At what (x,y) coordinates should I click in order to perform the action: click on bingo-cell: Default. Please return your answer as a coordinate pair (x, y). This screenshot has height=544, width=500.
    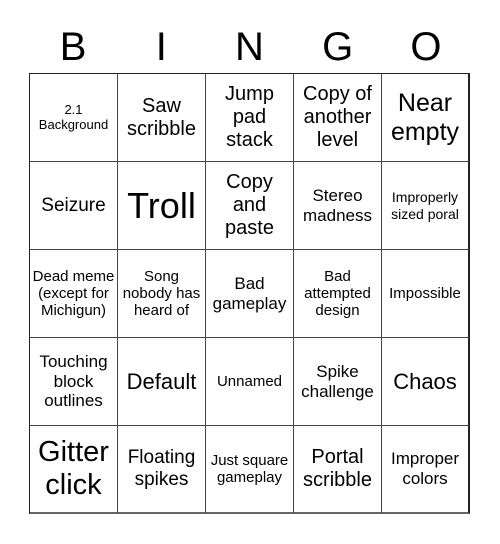
    Looking at the image, I should click on (162, 382).